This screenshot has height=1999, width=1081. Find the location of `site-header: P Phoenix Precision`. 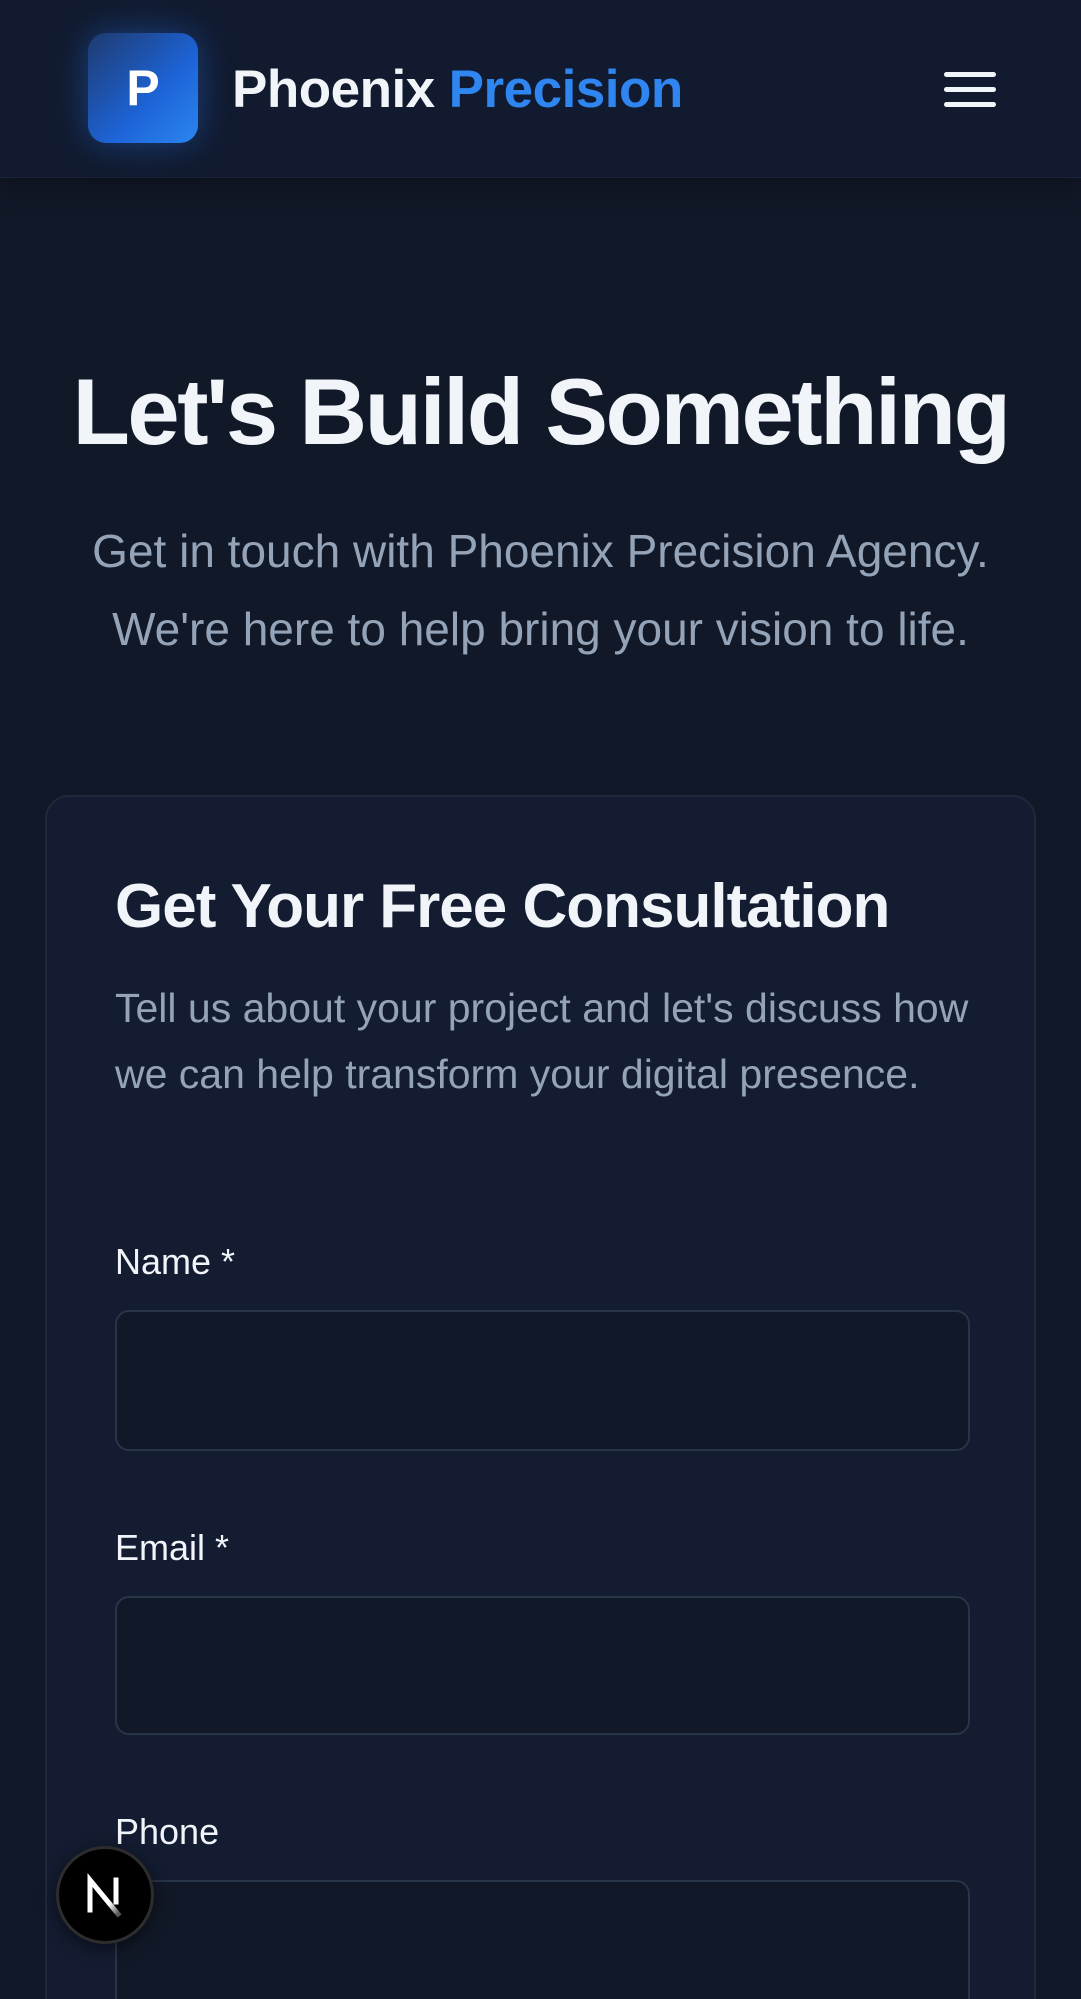

site-header: P Phoenix Precision is located at coordinates (540, 89).